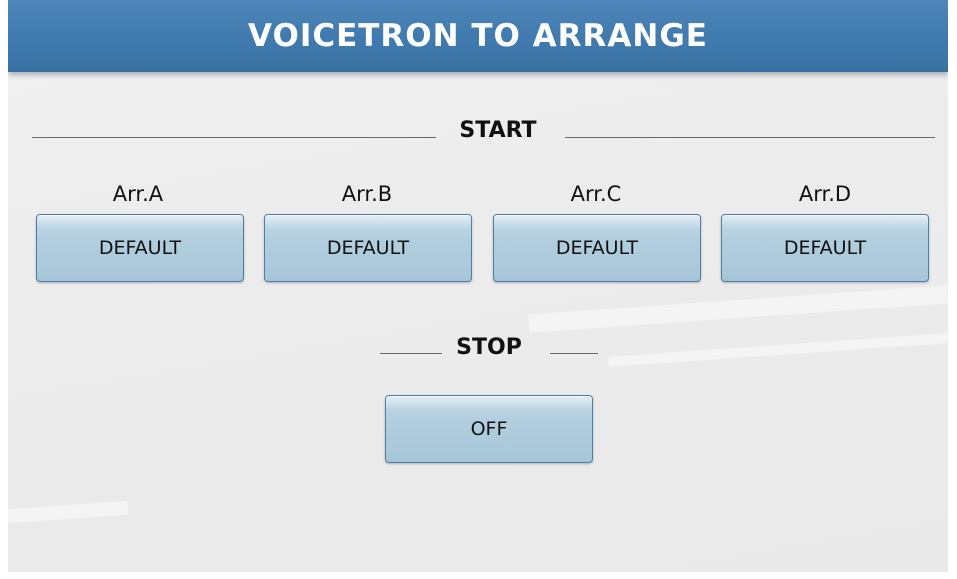 This screenshot has height=579, width=957. I want to click on start-divider-right, so click(750, 137).